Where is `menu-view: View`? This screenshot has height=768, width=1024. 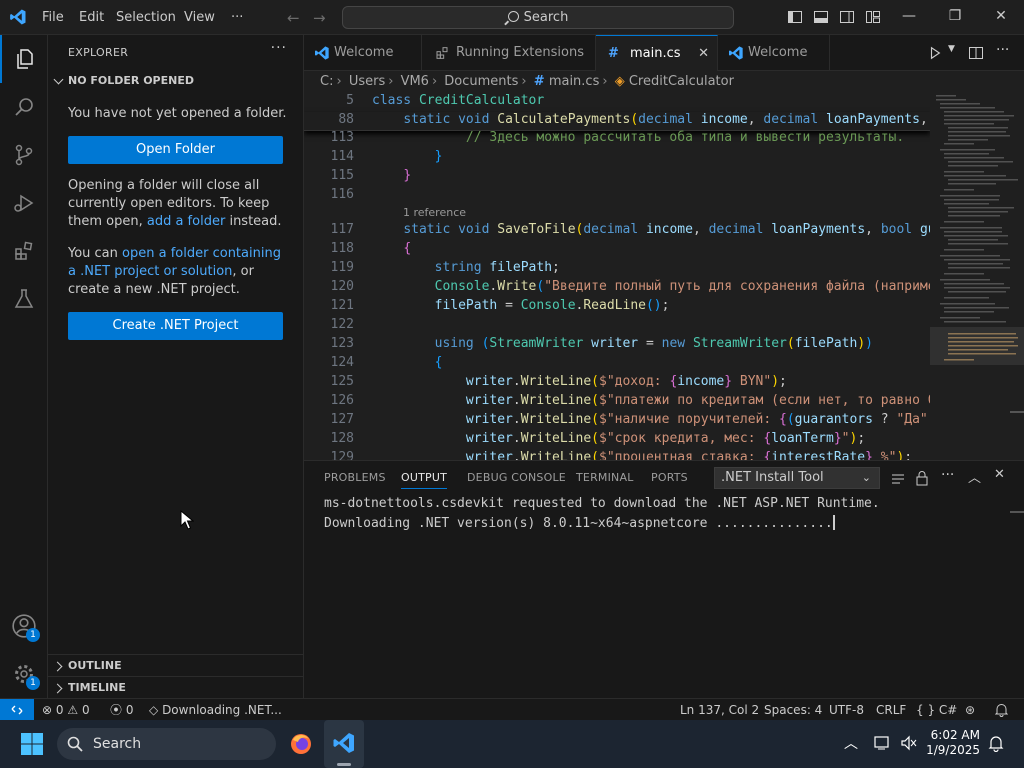
menu-view: View is located at coordinates (199, 17).